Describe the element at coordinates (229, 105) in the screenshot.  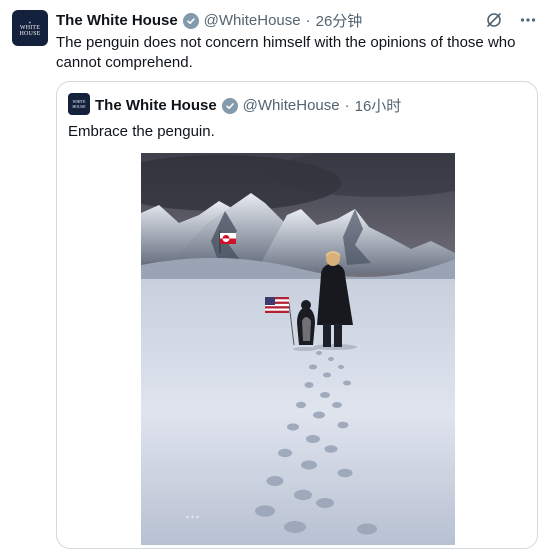
I see `quoted-verified-badge-icon` at that location.